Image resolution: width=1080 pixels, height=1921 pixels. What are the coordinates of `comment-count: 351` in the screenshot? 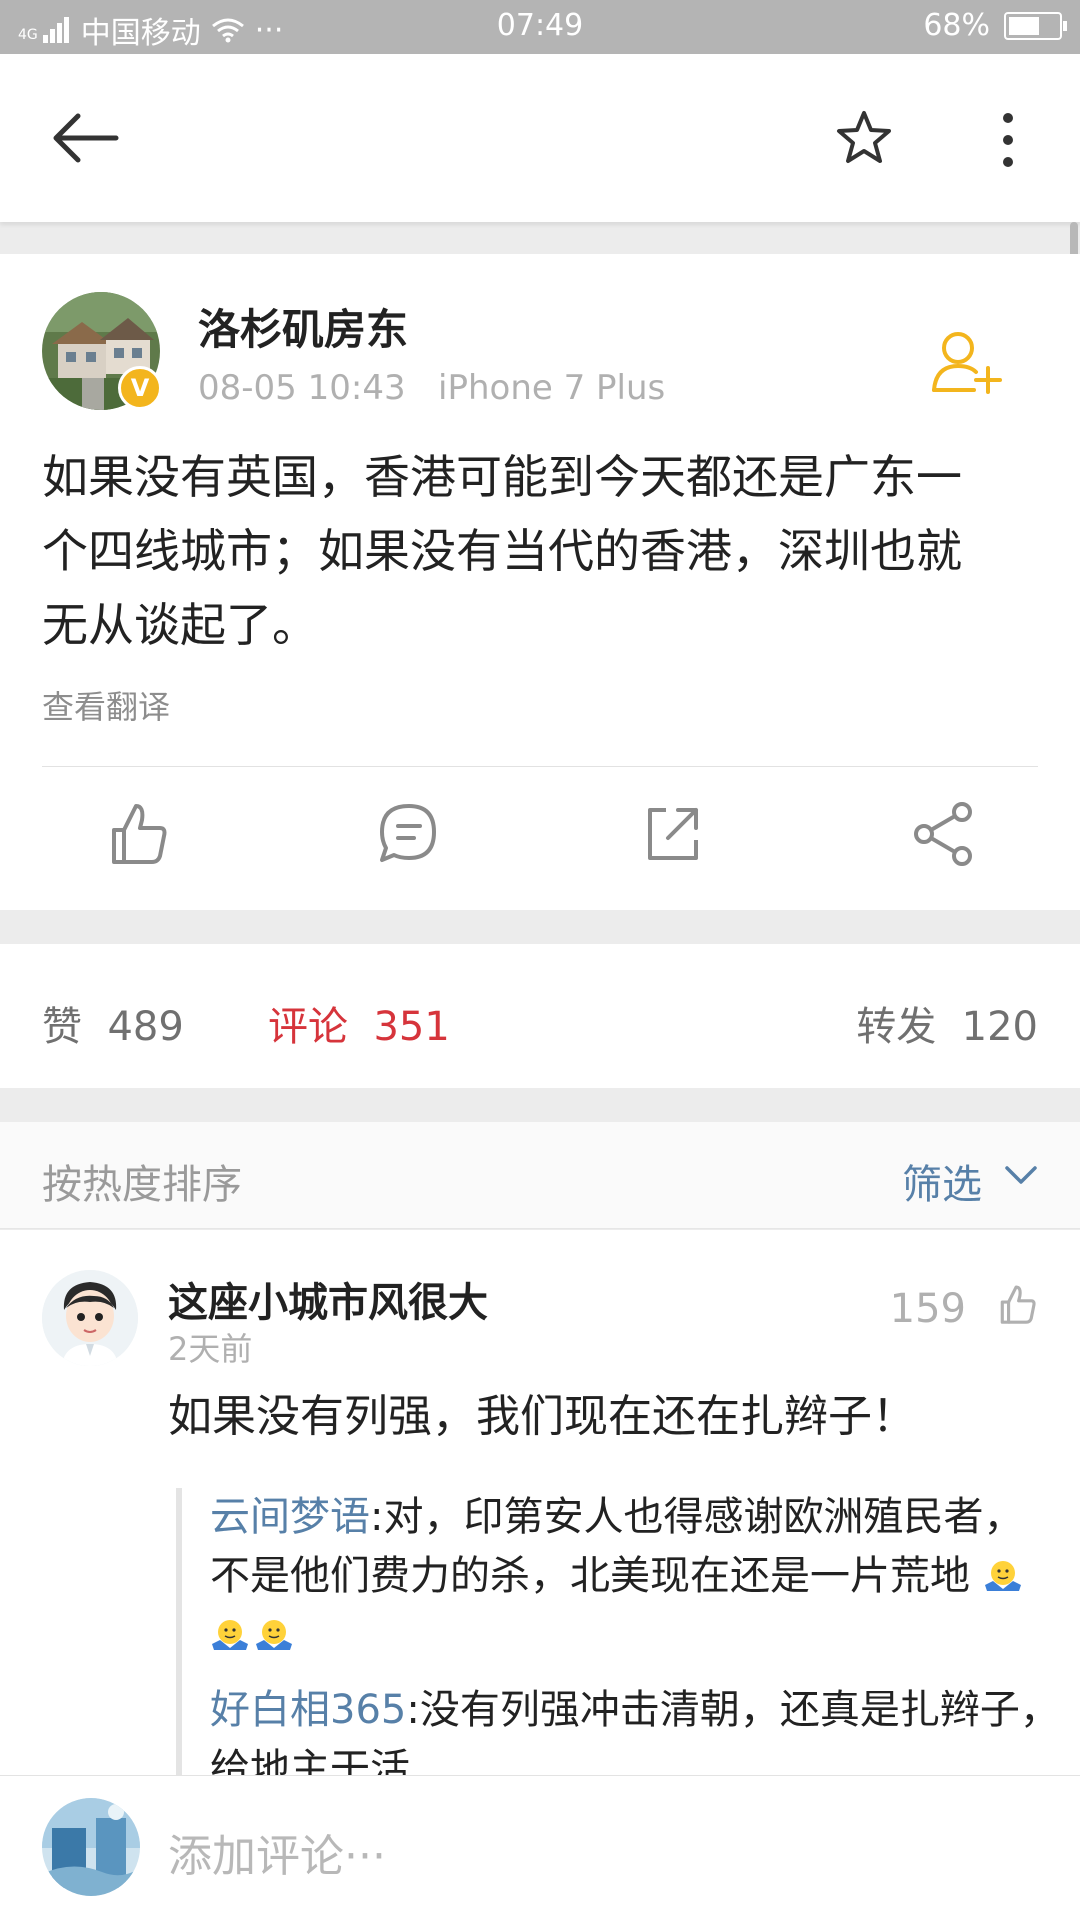 It's located at (411, 1027).